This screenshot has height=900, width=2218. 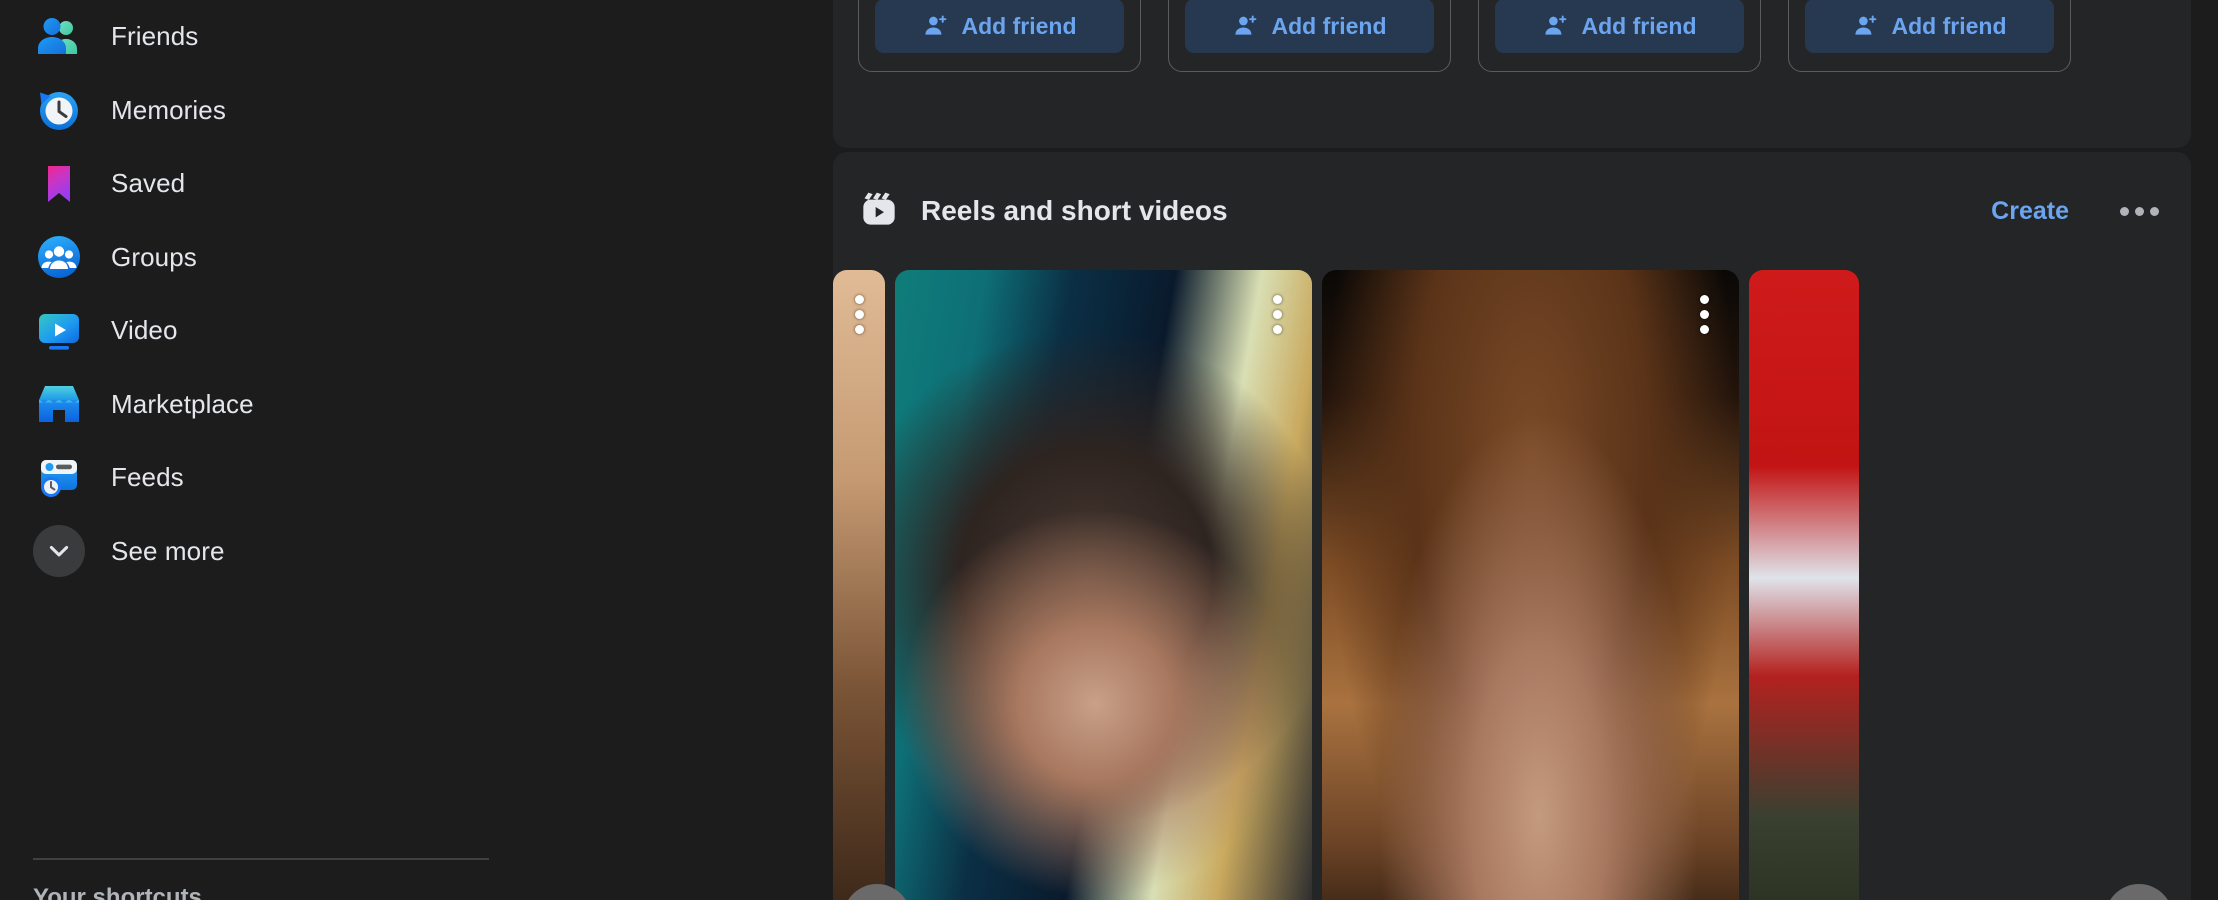 What do you see at coordinates (1074, 210) in the screenshot?
I see `reels-card-title: Reels and short videos` at bounding box center [1074, 210].